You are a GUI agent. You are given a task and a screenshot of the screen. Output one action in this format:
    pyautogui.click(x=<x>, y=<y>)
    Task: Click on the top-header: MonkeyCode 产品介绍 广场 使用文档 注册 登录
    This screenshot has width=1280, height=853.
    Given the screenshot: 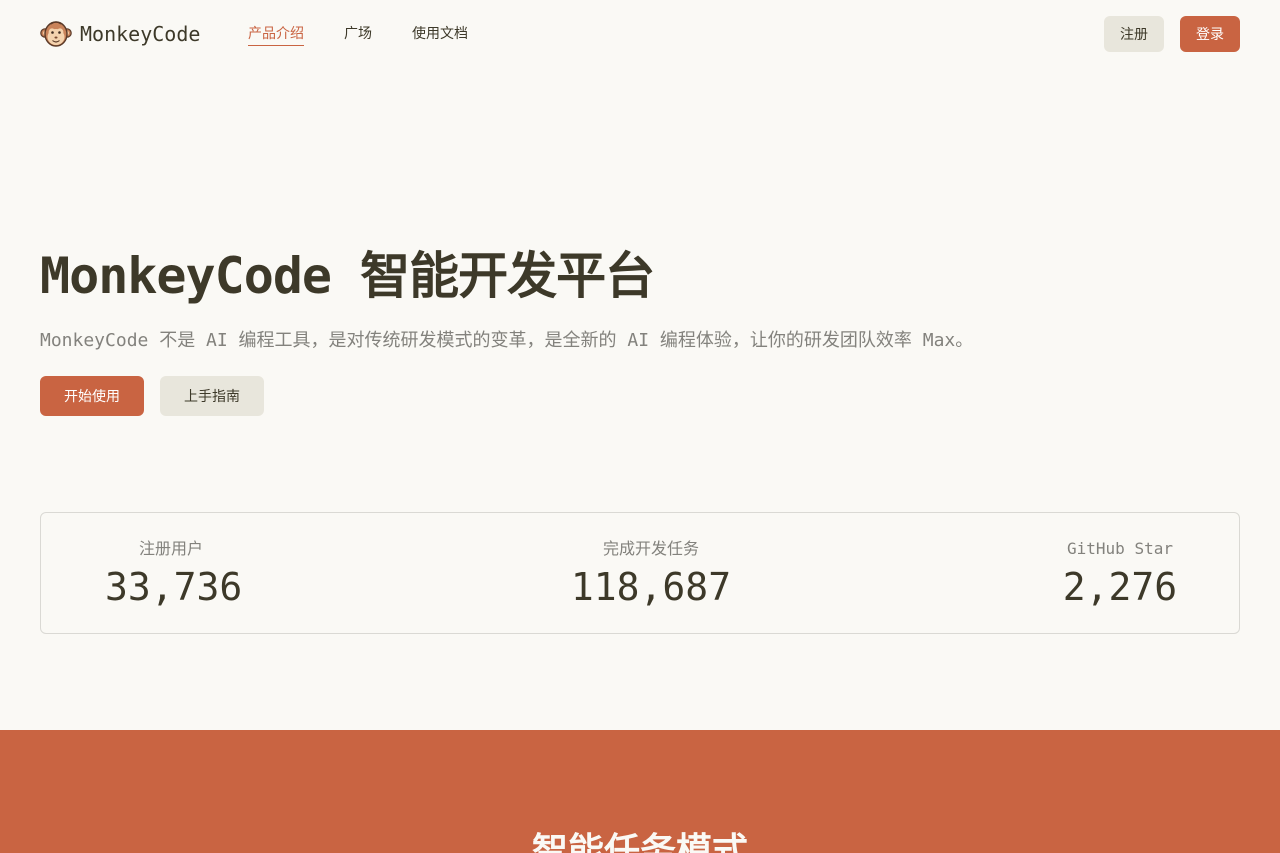 What is the action you would take?
    pyautogui.click(x=640, y=34)
    